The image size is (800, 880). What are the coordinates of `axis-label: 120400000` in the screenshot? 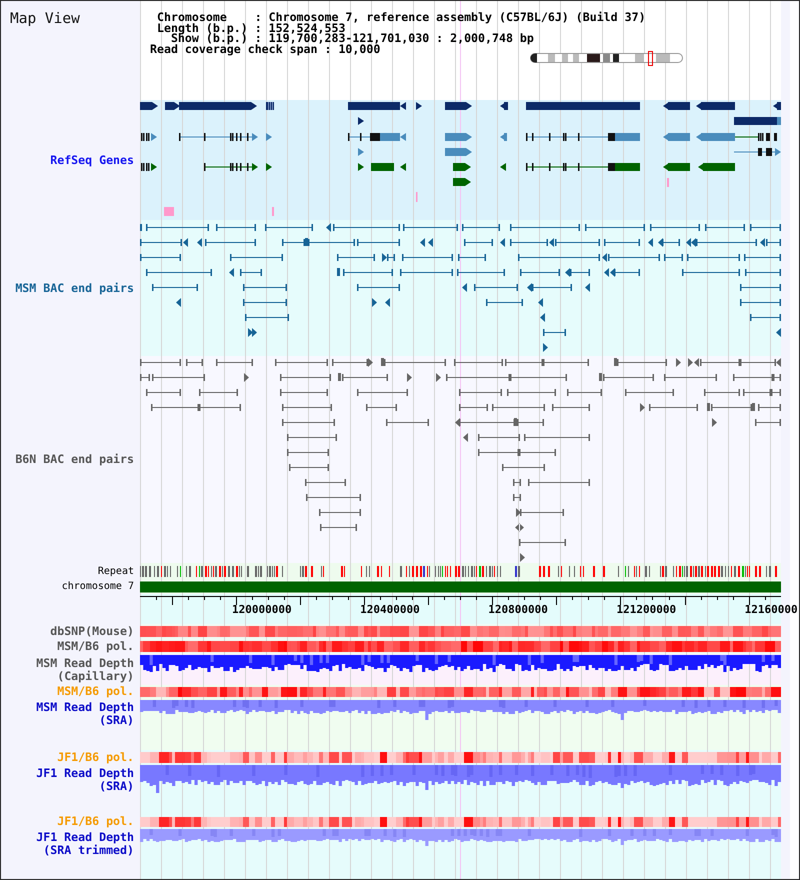 It's located at (390, 610).